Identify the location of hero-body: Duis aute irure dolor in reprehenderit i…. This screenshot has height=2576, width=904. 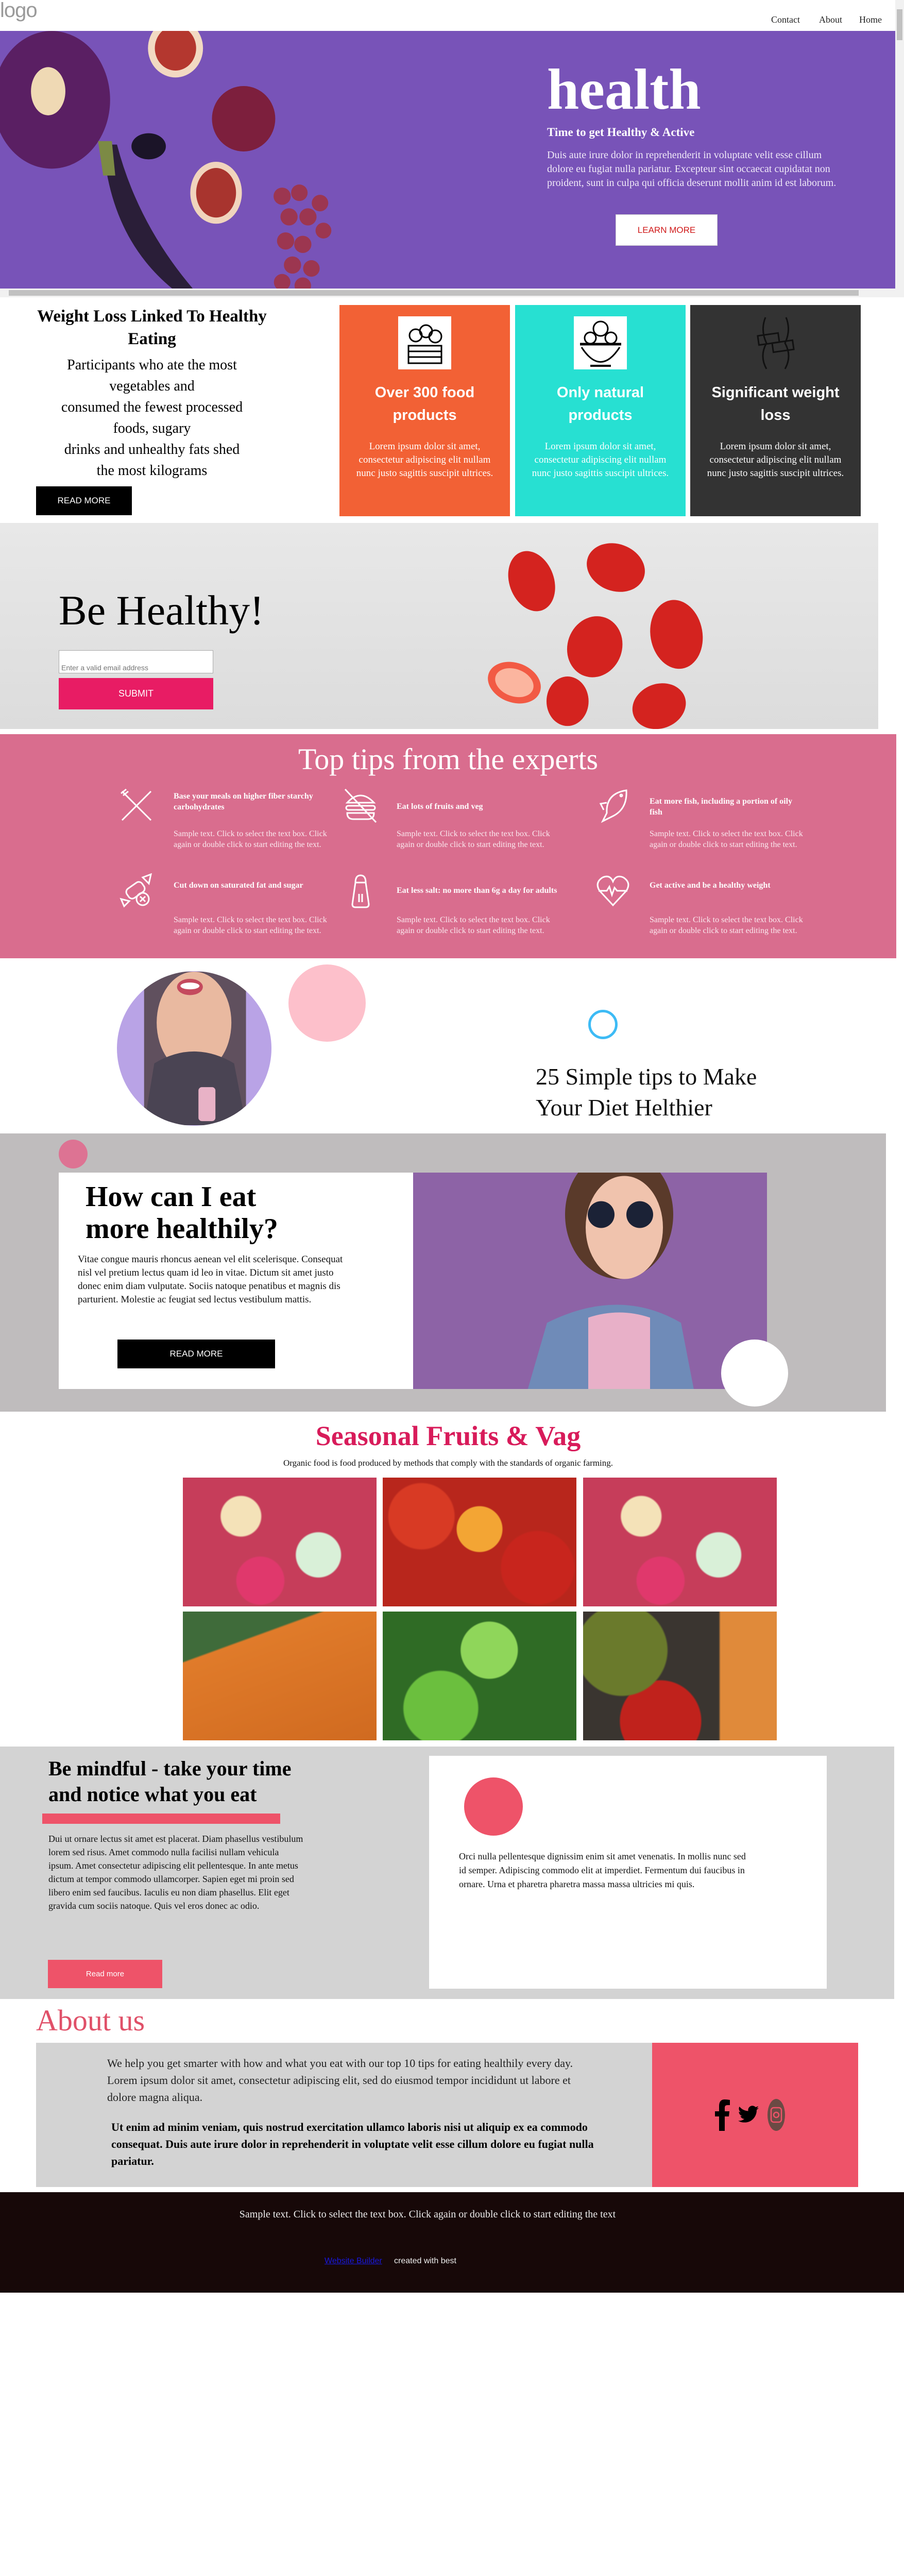
(692, 169).